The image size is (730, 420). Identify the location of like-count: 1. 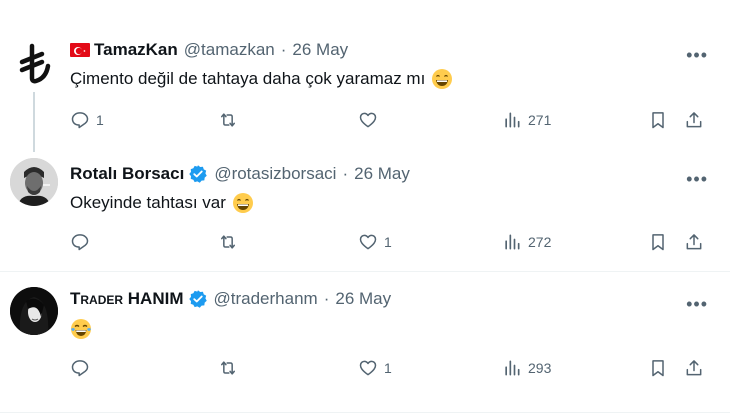
(388, 368).